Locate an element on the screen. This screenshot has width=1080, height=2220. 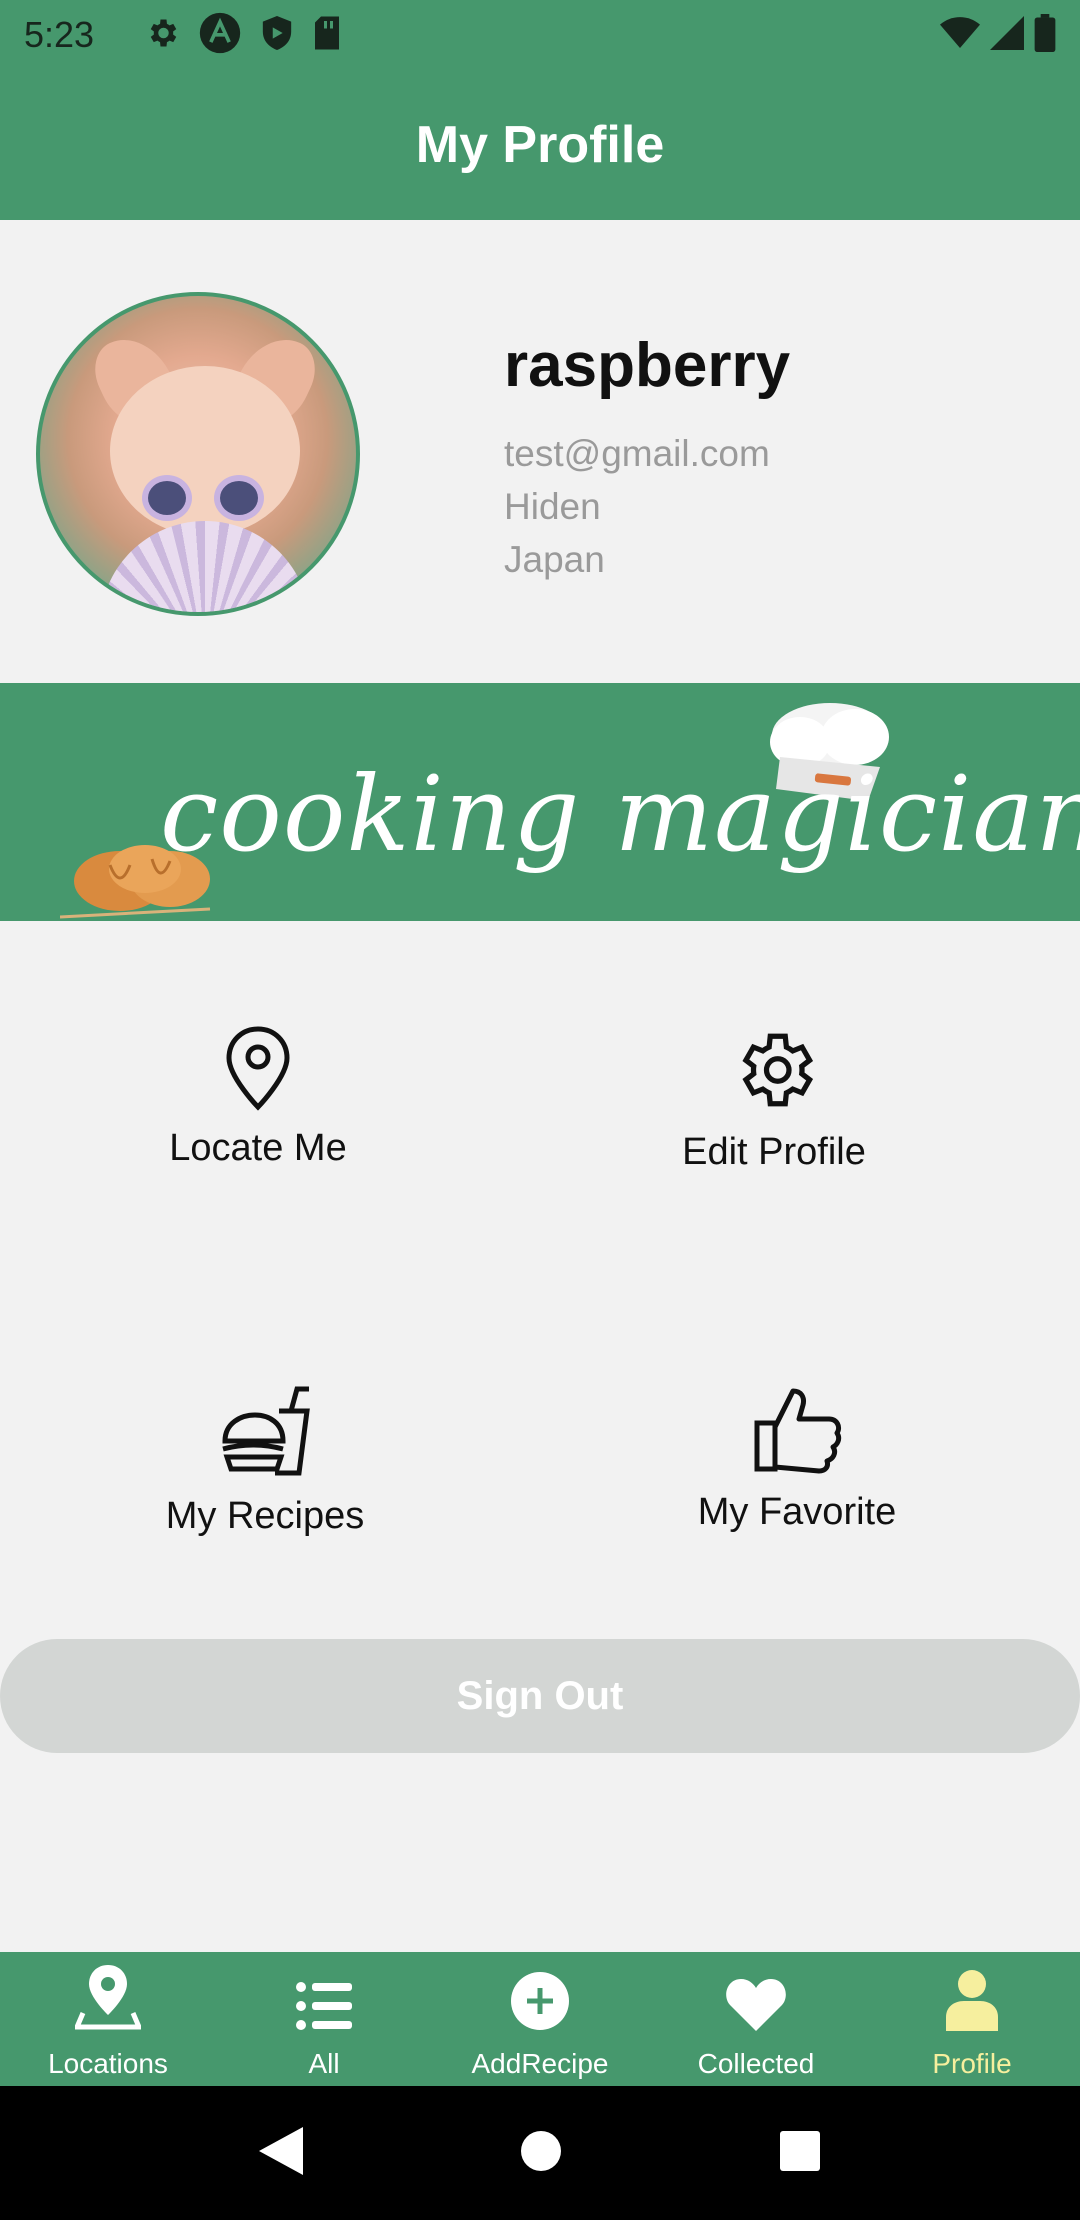
app-bar: My Profile is located at coordinates (540, 145).